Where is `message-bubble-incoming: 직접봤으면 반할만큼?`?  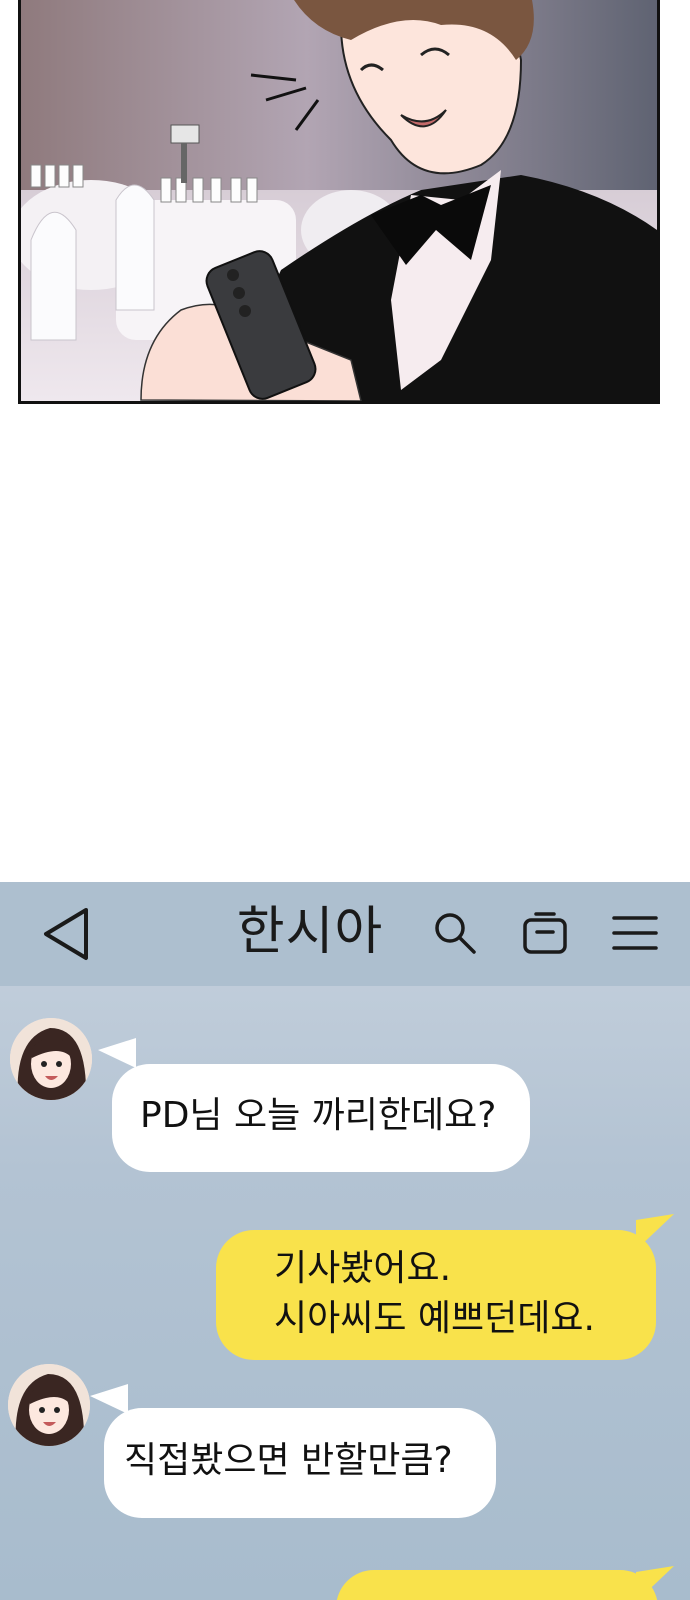 message-bubble-incoming: 직접봤으면 반할만큼? is located at coordinates (300, 1463).